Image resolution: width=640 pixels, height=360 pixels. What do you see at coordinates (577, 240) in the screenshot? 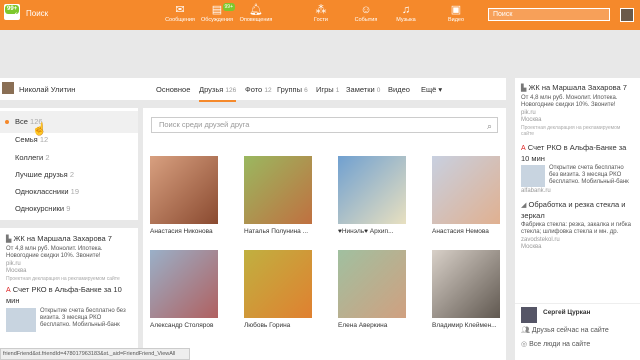
I see `ad-host: zavodstekol.ru` at bounding box center [577, 240].